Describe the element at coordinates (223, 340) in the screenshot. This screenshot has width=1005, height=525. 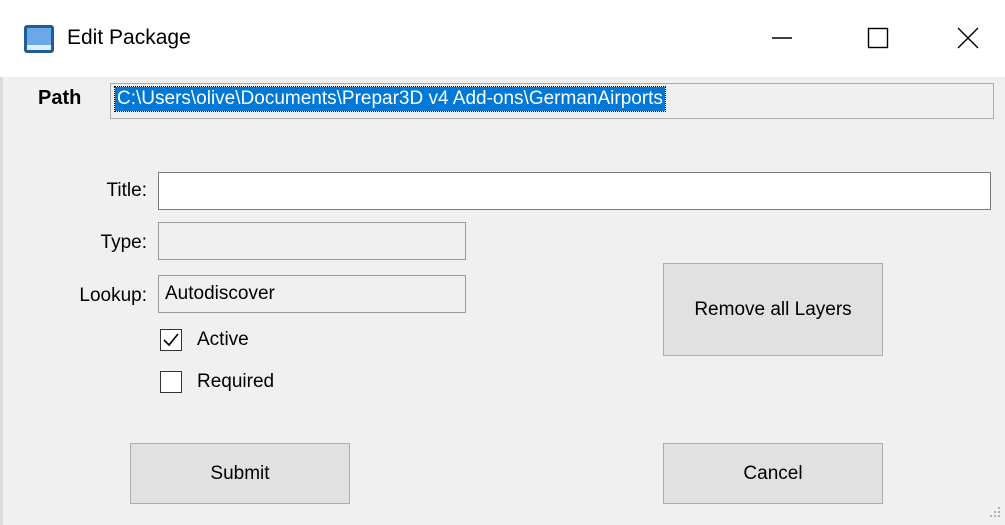
I see `active-label: Active` at that location.